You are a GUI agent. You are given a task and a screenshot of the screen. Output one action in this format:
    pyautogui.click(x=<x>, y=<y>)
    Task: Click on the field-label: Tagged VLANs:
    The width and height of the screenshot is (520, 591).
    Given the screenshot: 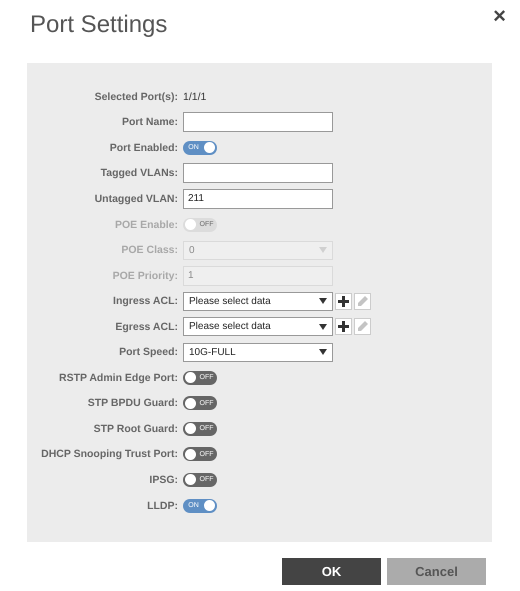 What is the action you would take?
    pyautogui.click(x=139, y=173)
    